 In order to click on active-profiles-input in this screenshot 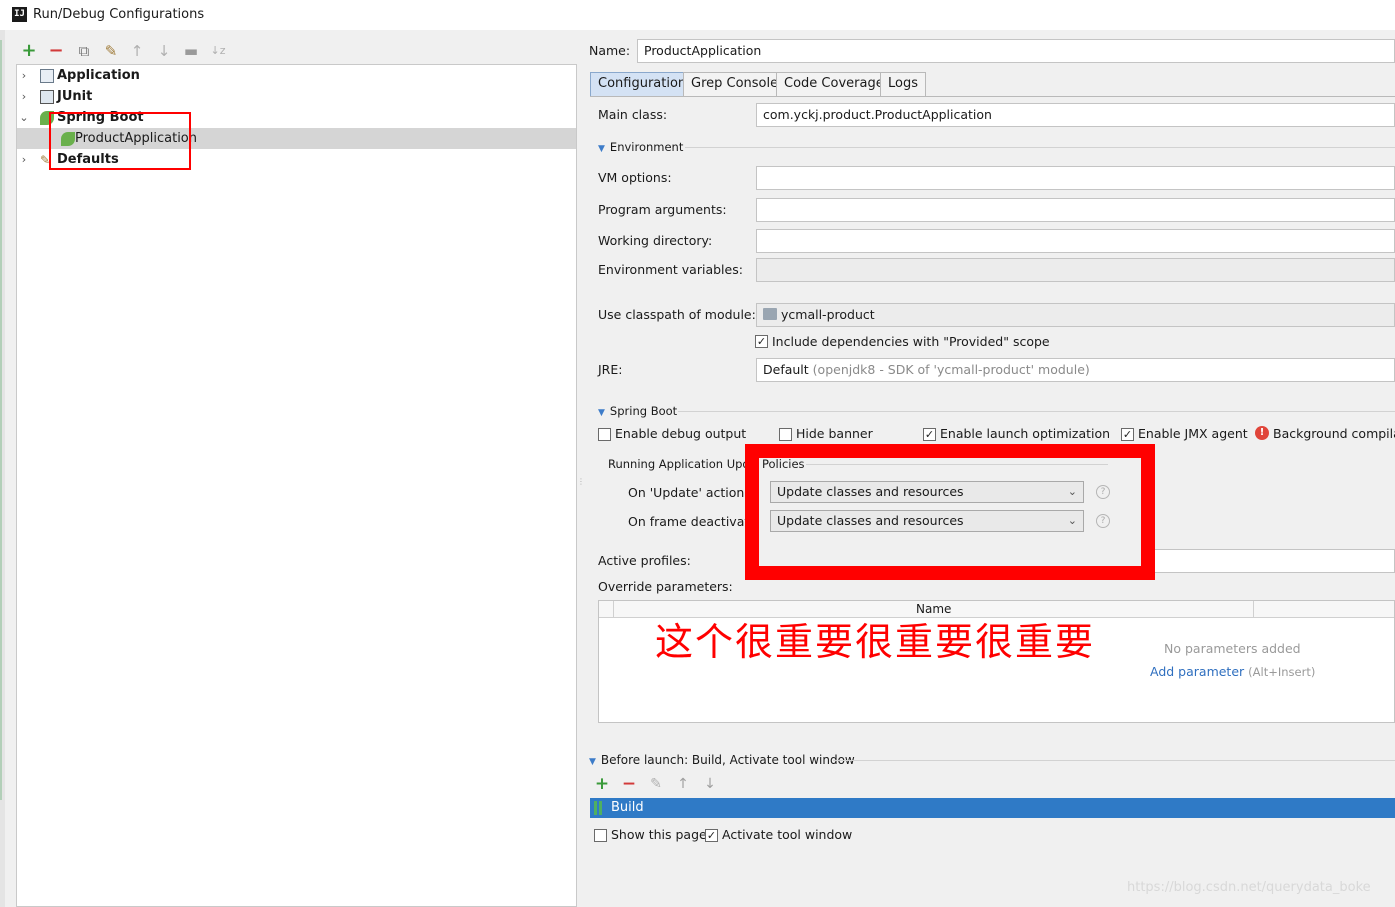, I will do `click(1272, 561)`.